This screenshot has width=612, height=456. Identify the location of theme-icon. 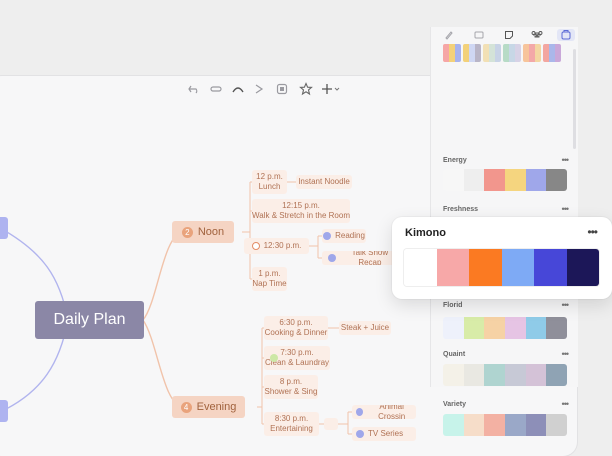
(566, 35).